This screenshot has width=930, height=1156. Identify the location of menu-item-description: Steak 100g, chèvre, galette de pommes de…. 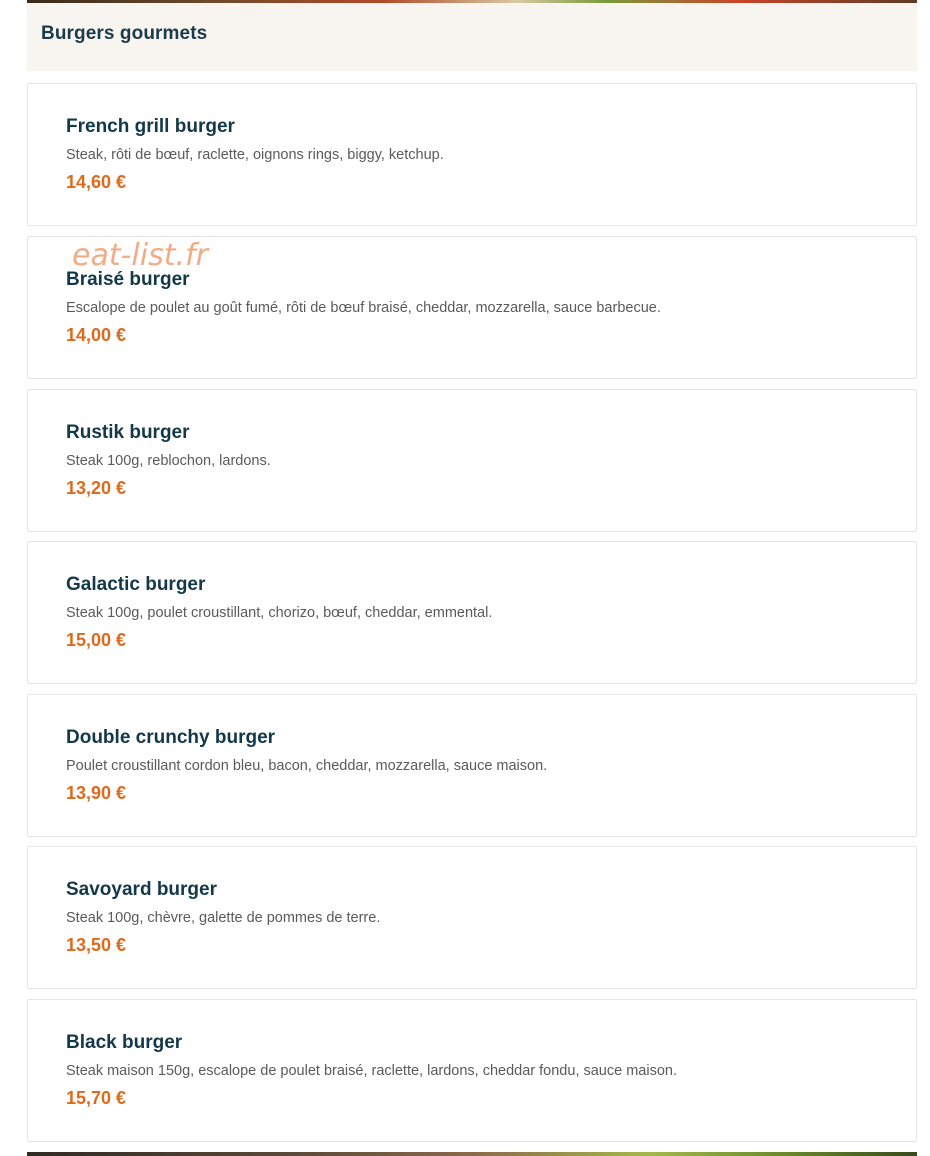
(223, 918).